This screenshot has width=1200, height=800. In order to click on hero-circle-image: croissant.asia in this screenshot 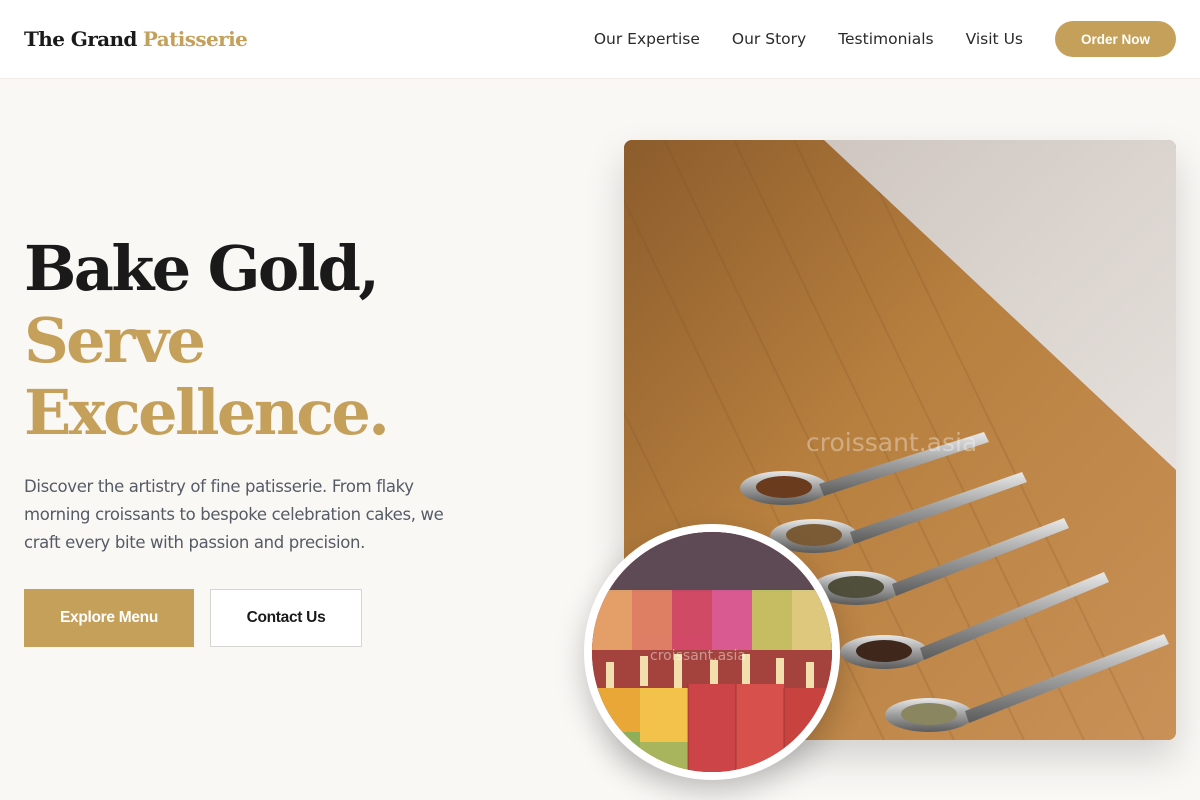, I will do `click(712, 652)`.